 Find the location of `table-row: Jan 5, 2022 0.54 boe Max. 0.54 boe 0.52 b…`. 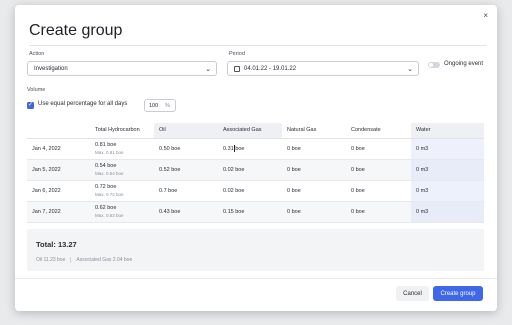

table-row: Jan 5, 2022 0.54 boe Max. 0.54 boe 0.52 b… is located at coordinates (255, 170).